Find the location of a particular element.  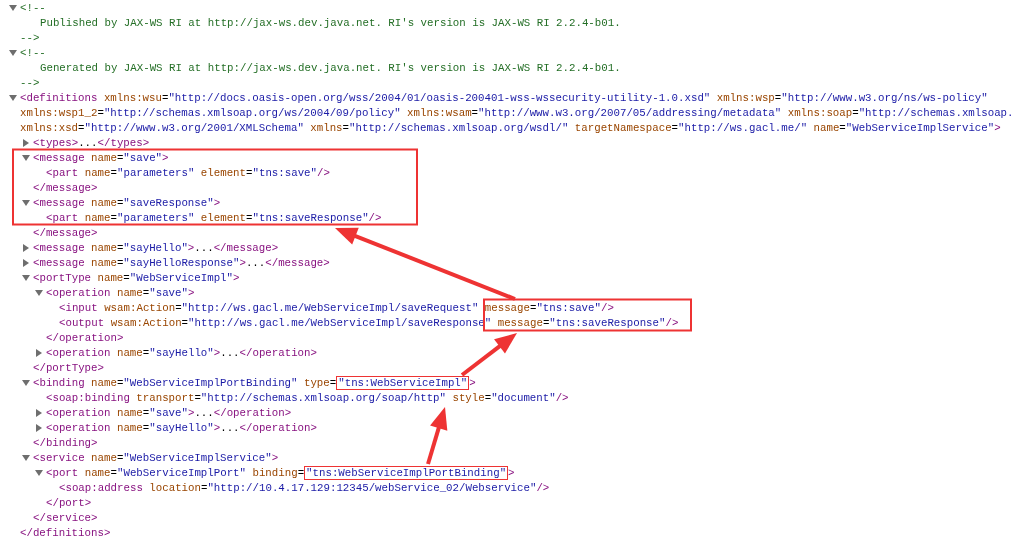

xml-line: <part name="parameters" element="tns:saveResponse"/> is located at coordinates (214, 217).